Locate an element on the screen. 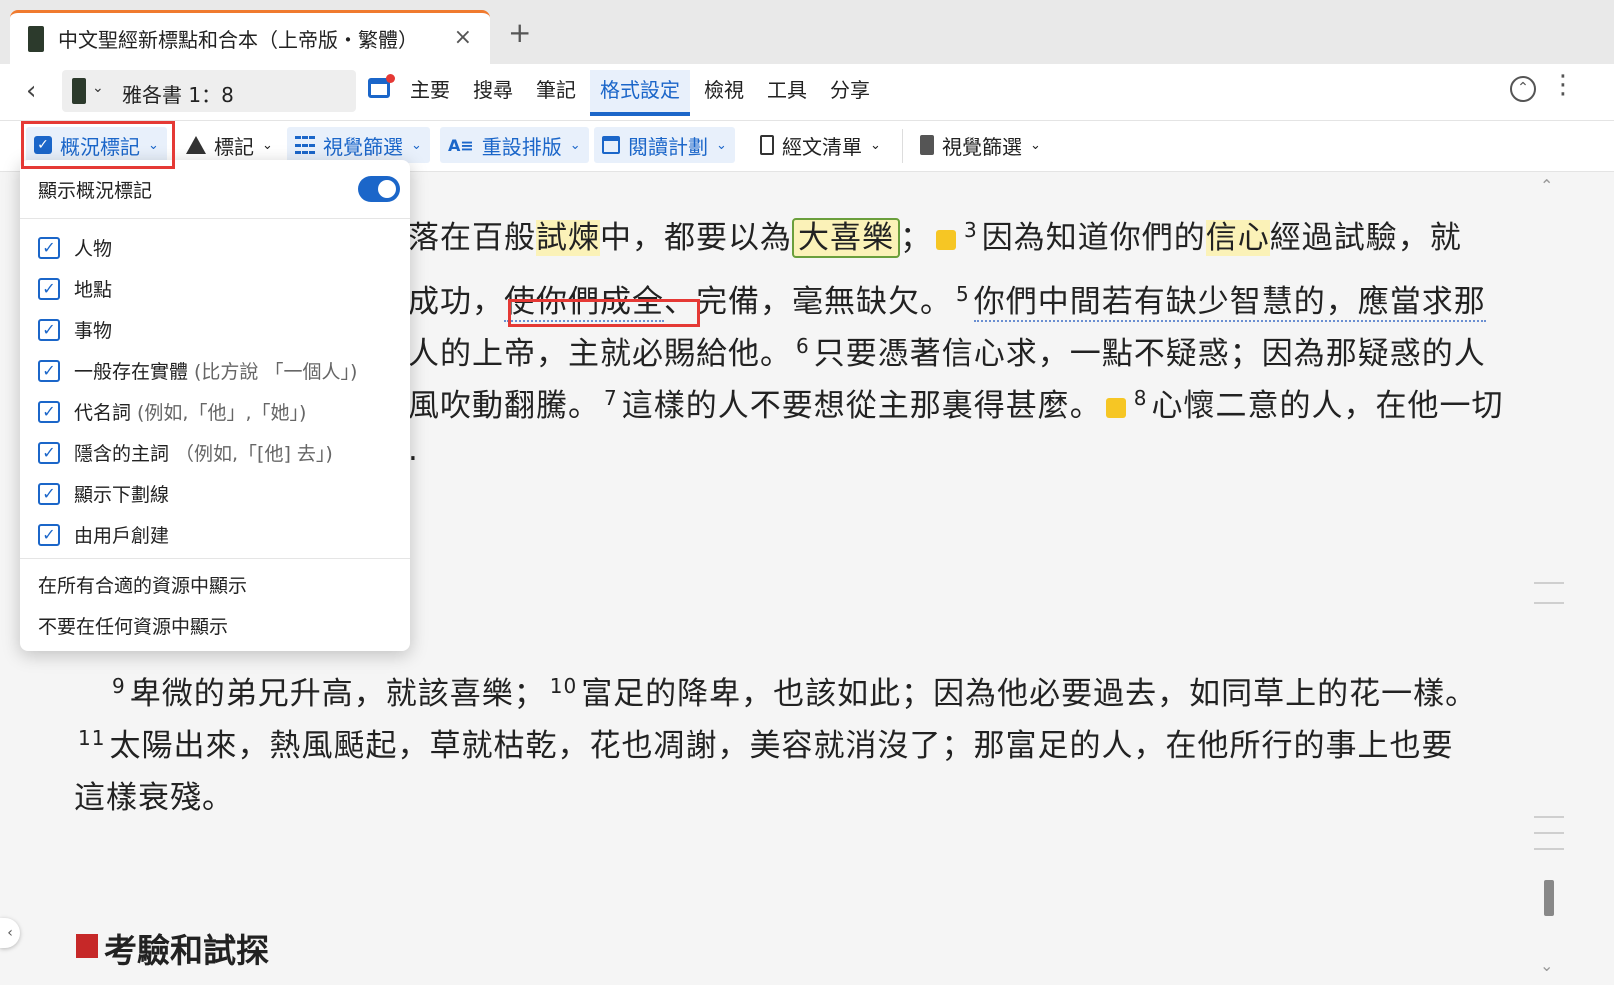  verse-number: 10 is located at coordinates (563, 686).